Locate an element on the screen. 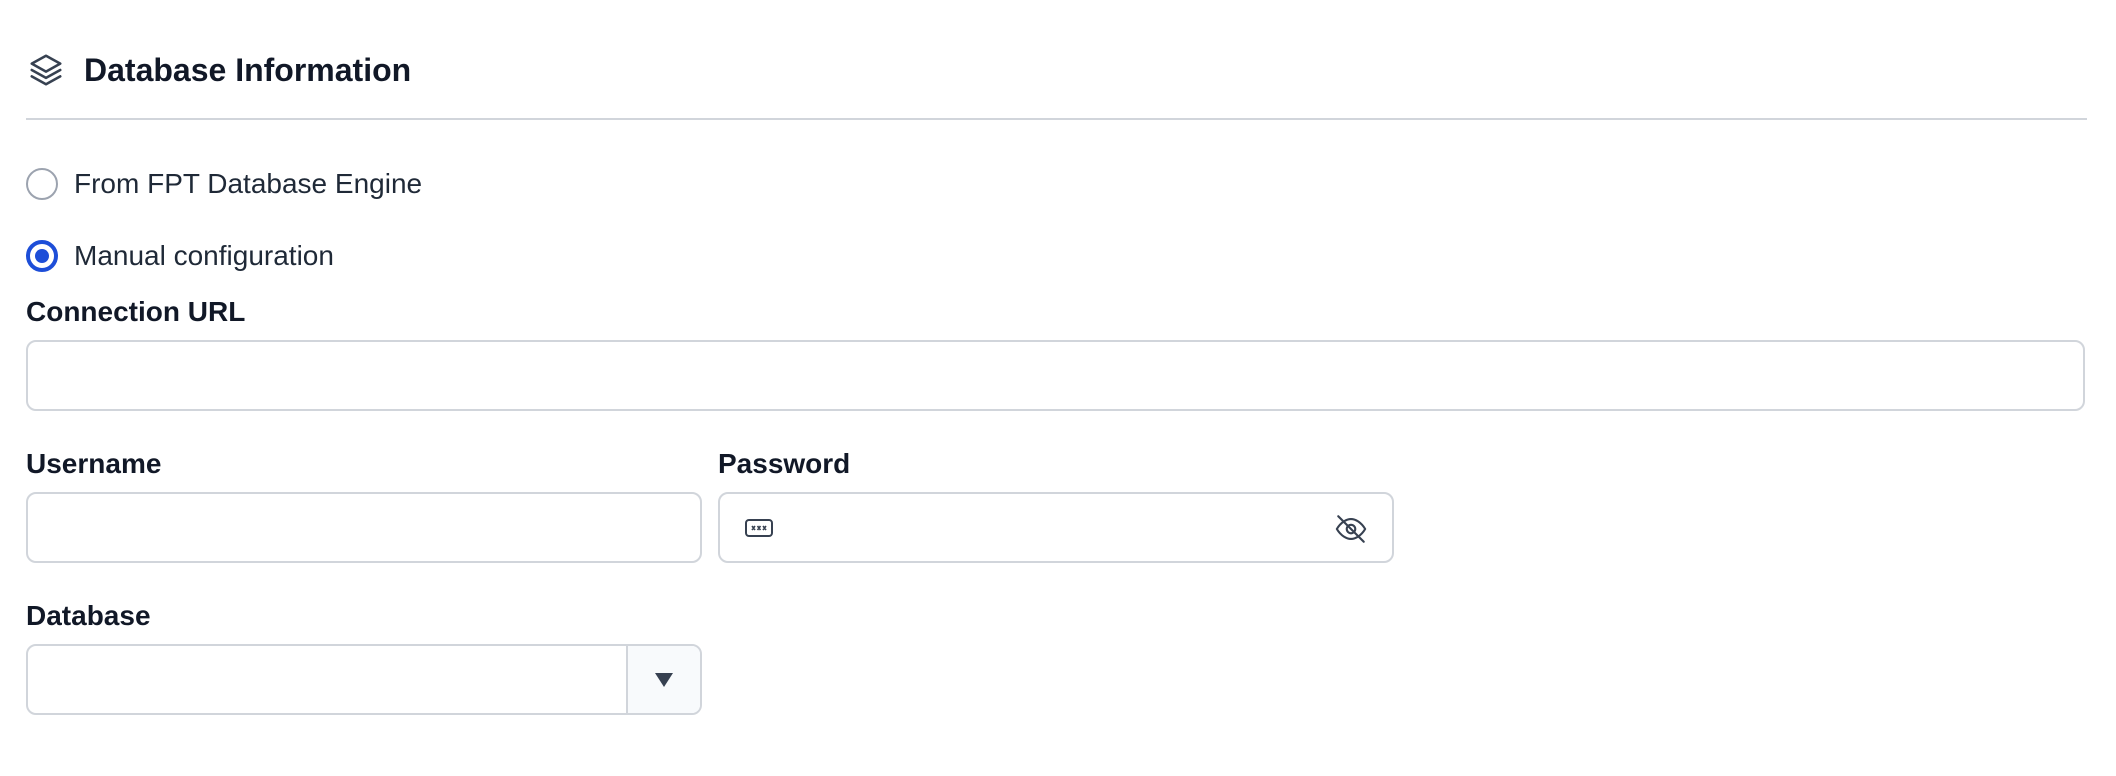  password-input is located at coordinates (1056, 527).